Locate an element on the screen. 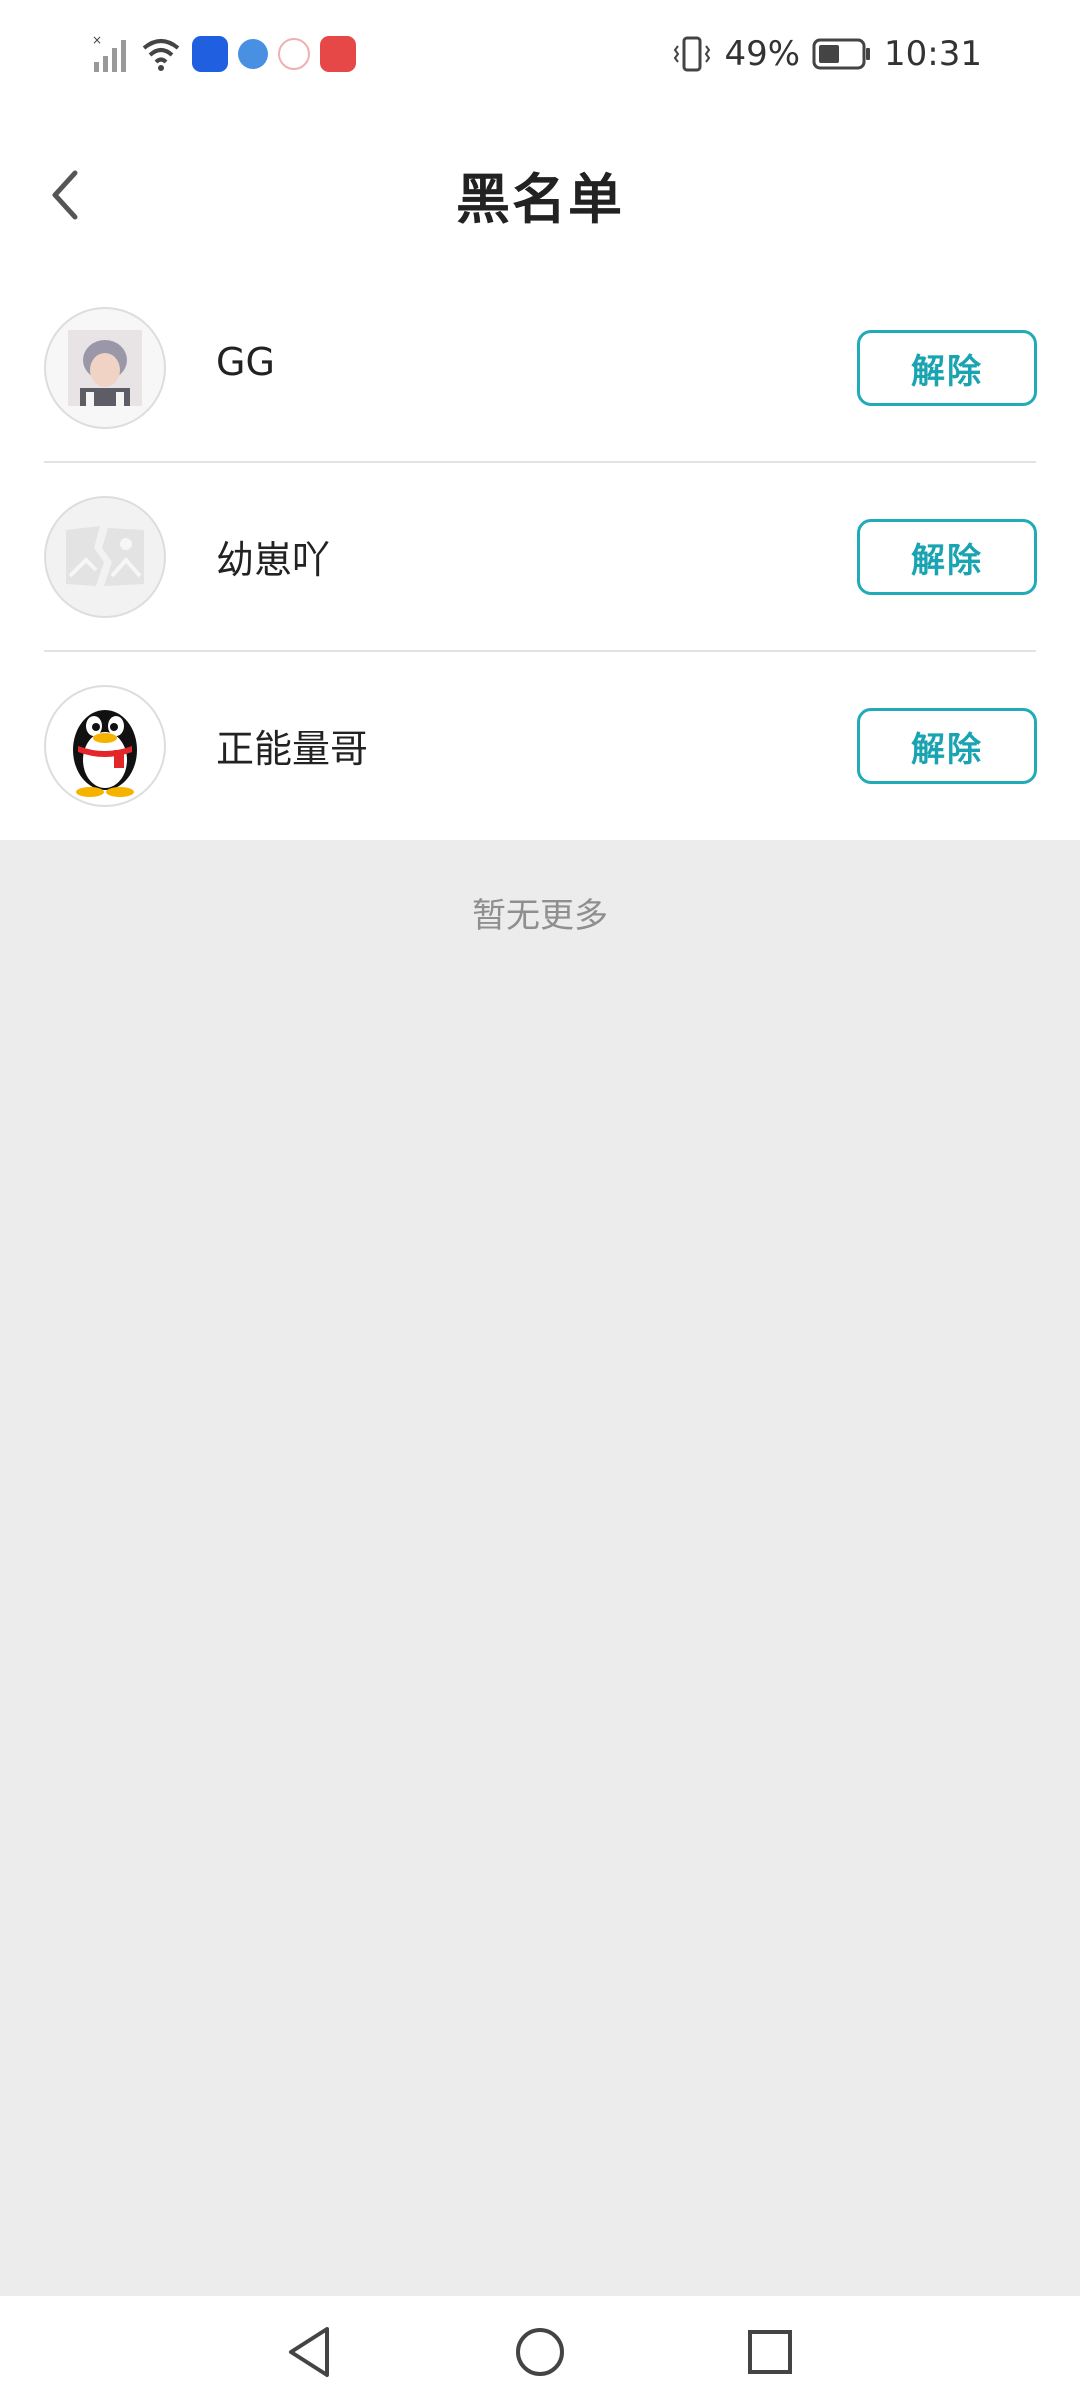 Image resolution: width=1080 pixels, height=2400 pixels. circle-home-icon is located at coordinates (540, 2352).